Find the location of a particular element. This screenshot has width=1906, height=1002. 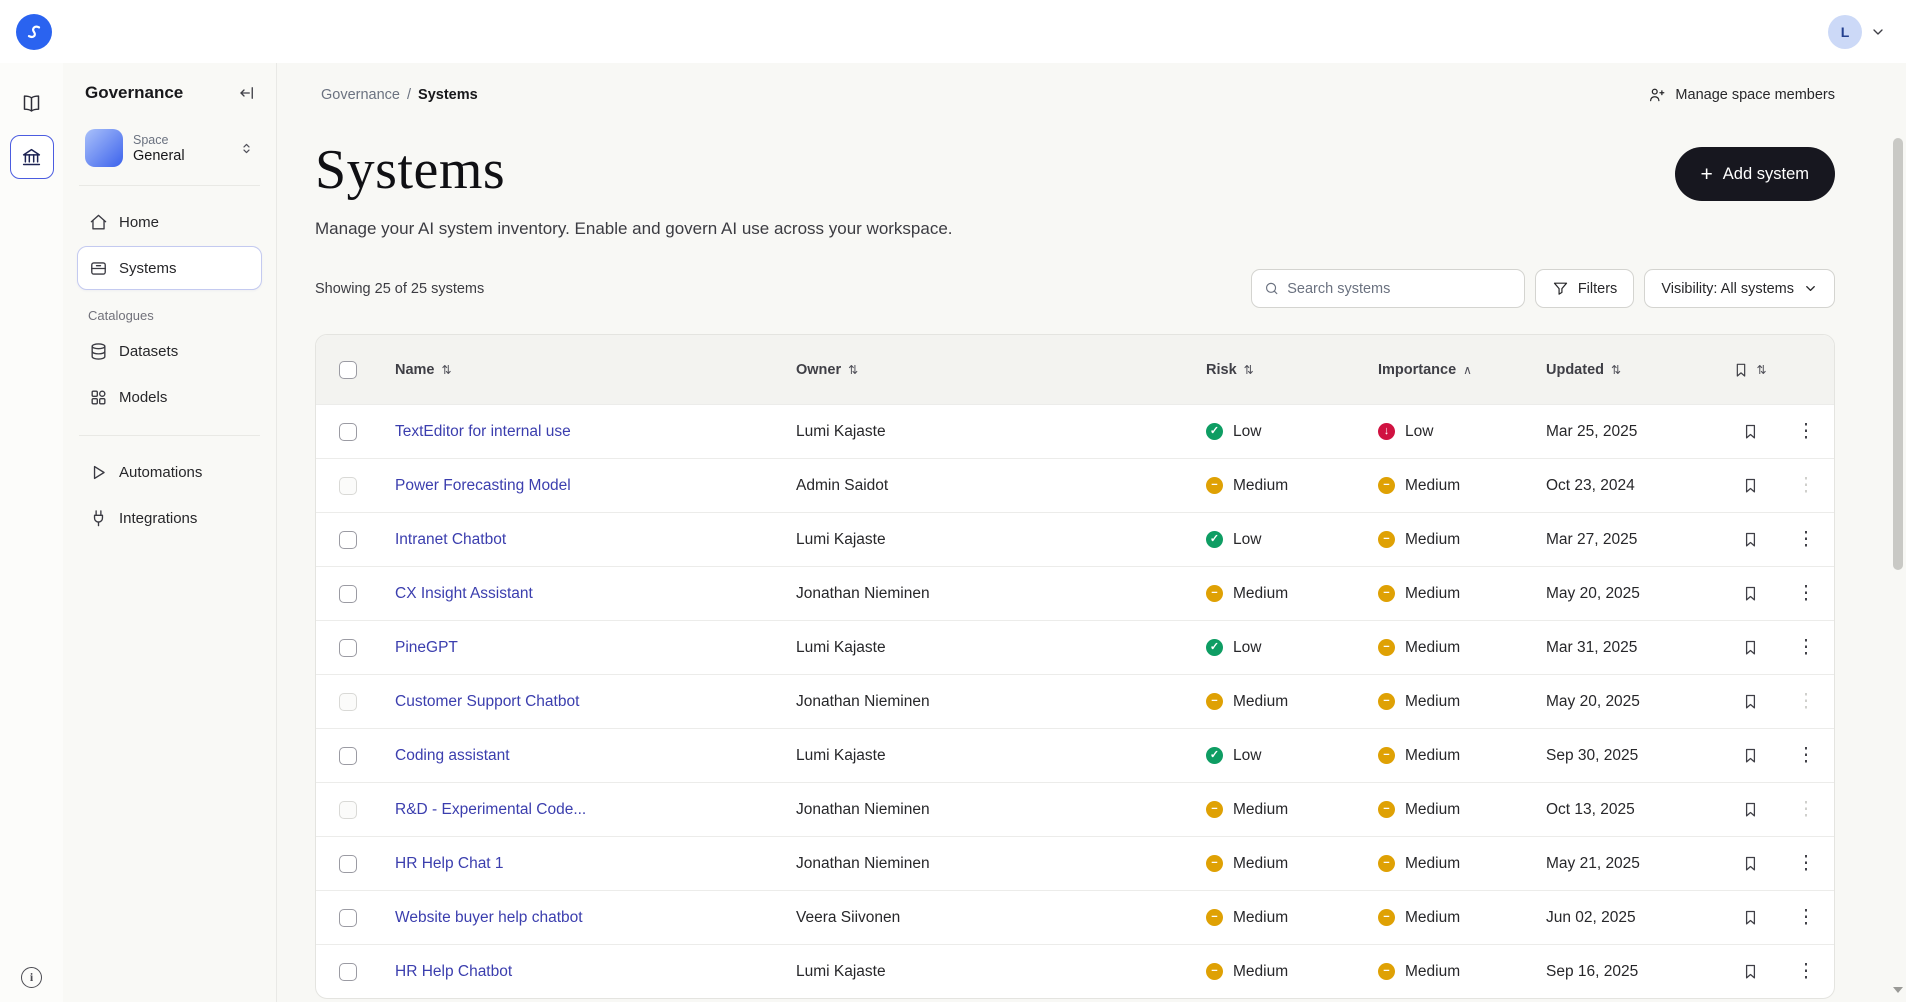

system-name-link: Website buyer help chatbot is located at coordinates (489, 918).